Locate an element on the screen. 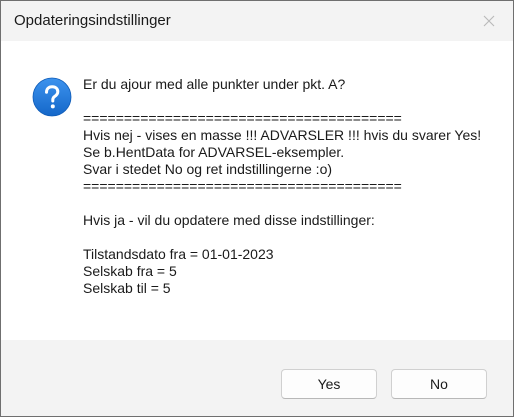 The image size is (514, 417). yes-button: Yes is located at coordinates (329, 384).